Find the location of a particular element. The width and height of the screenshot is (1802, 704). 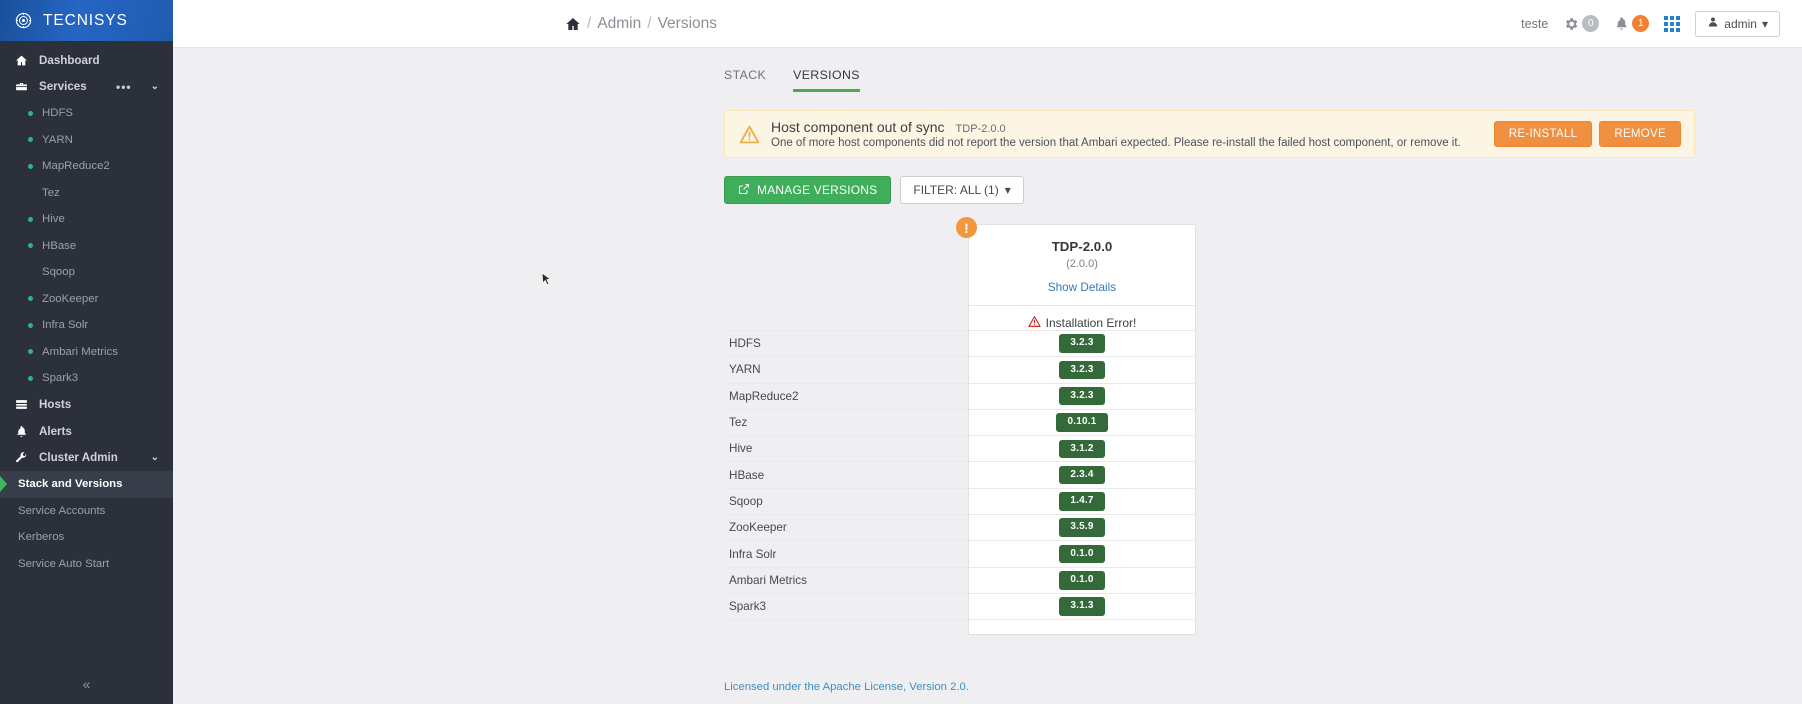

home-icon is located at coordinates (573, 24).